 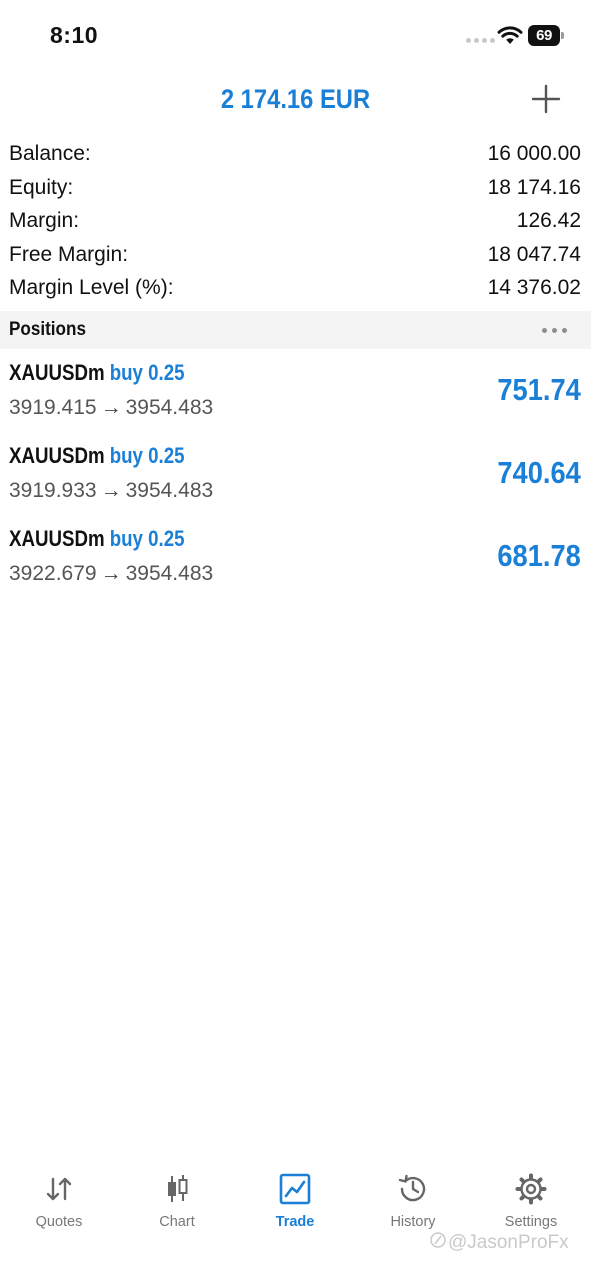 I want to click on equity-label: Equity:, so click(x=41, y=187).